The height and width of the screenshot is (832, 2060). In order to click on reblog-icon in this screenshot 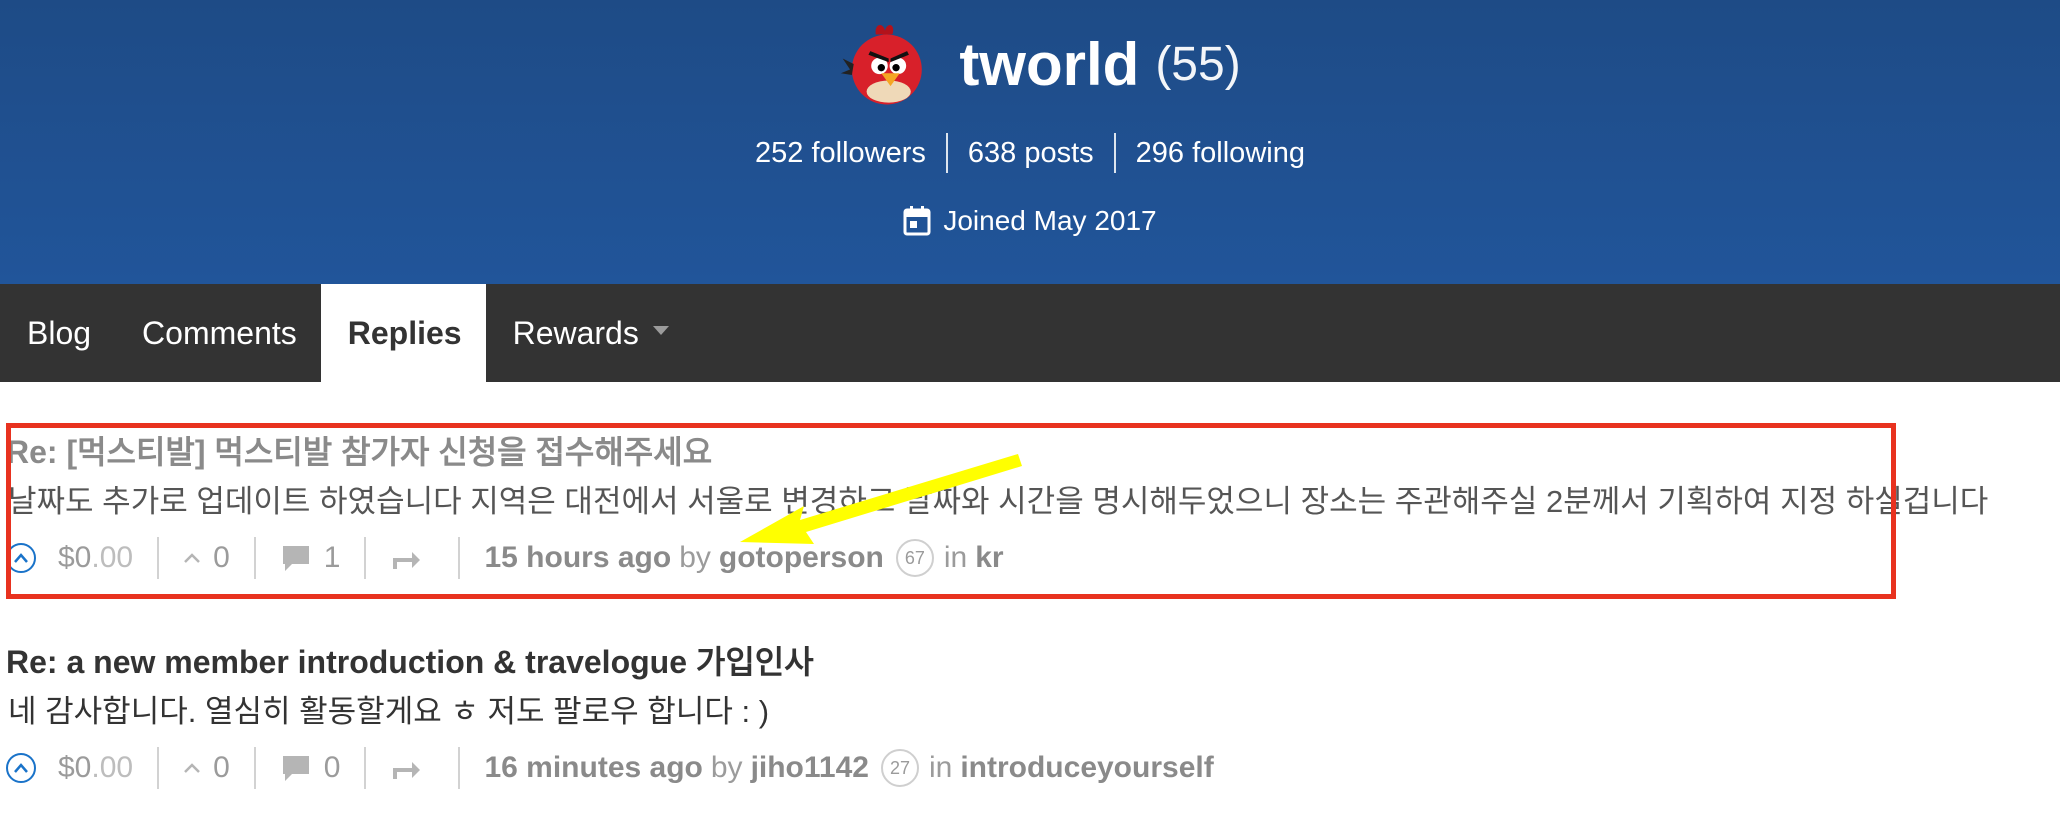, I will do `click(406, 768)`.